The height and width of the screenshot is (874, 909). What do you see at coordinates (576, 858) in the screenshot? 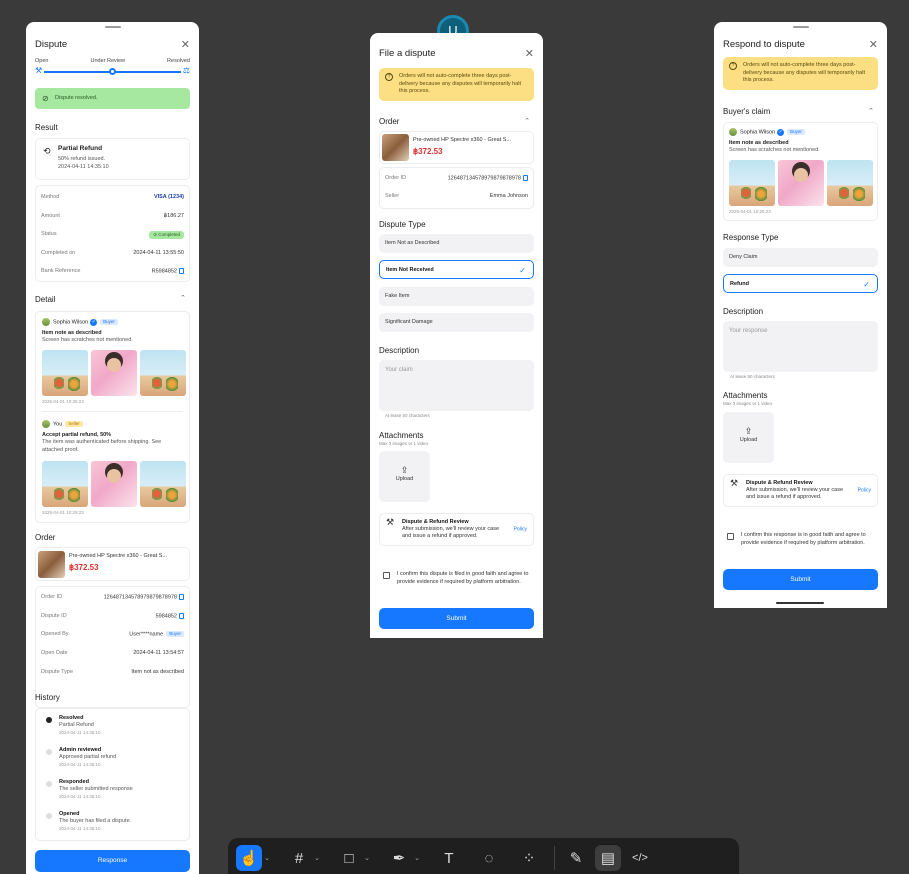
I see `draw-mode-icon: ✎` at bounding box center [576, 858].